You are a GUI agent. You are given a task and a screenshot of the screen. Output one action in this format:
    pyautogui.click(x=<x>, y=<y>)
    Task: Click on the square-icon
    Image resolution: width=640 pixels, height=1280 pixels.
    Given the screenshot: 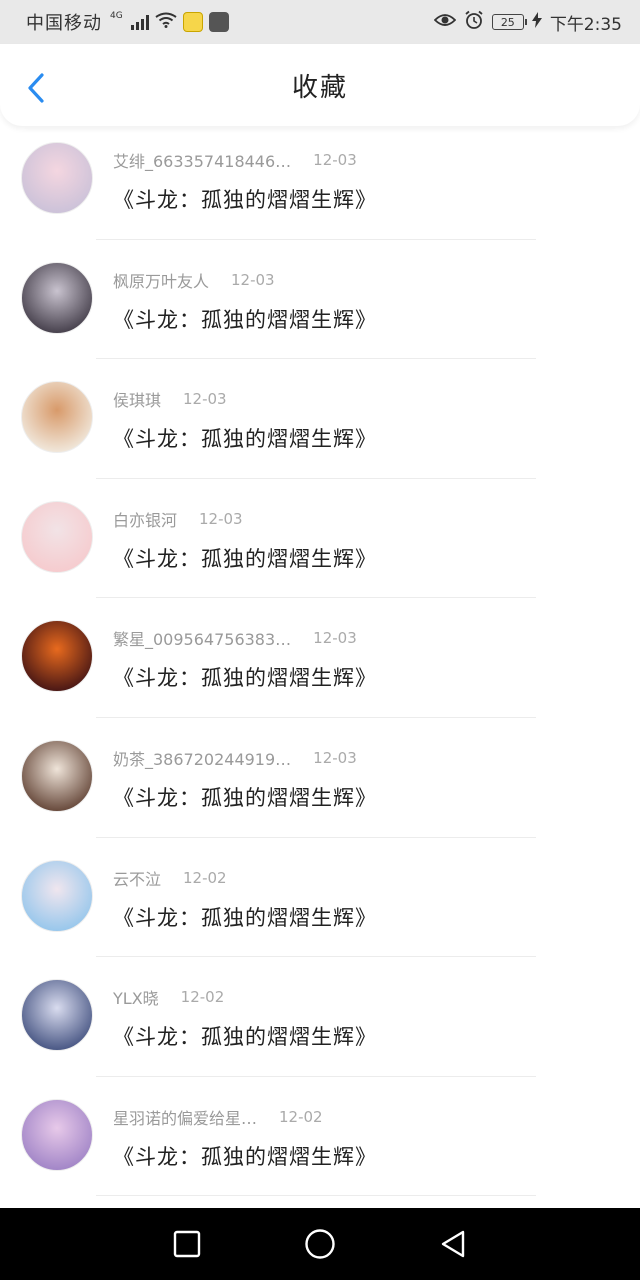 What is the action you would take?
    pyautogui.click(x=186, y=1244)
    